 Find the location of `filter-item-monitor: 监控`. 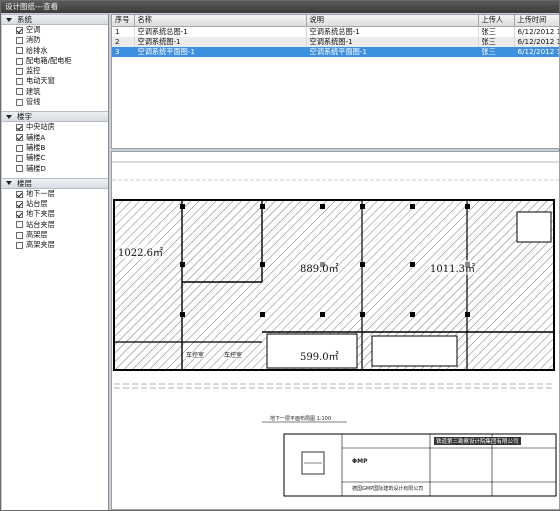

filter-item-monitor: 监控 is located at coordinates (55, 71).